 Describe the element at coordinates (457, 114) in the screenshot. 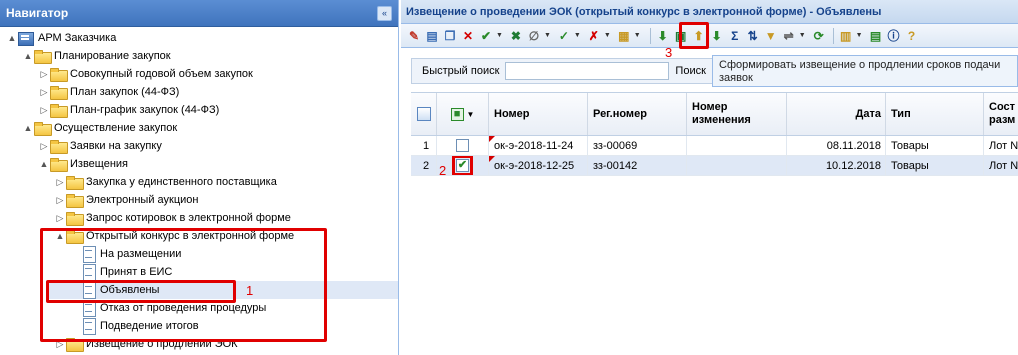

I see `select-all-checkbox: ■` at that location.